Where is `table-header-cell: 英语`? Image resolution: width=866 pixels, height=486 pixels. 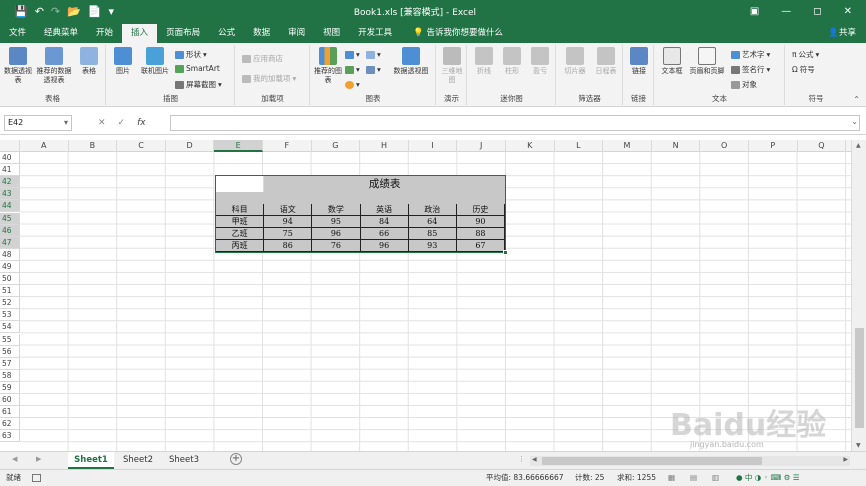
table-header-cell: 英语 is located at coordinates (384, 210).